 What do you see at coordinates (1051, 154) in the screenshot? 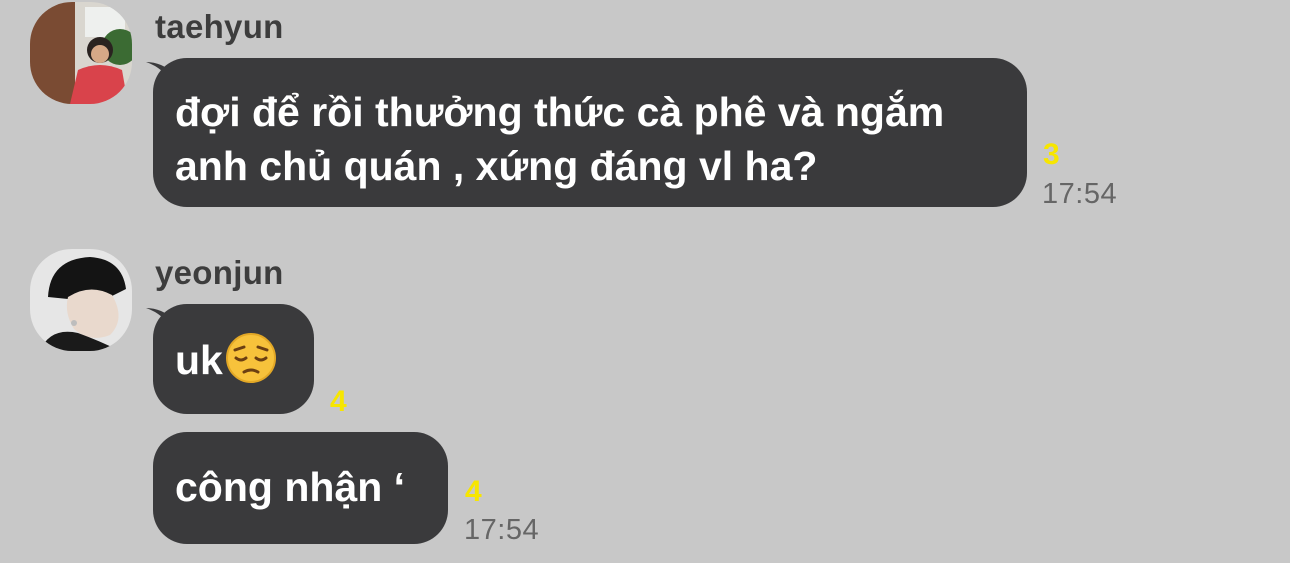
I see `unread-count: 3` at bounding box center [1051, 154].